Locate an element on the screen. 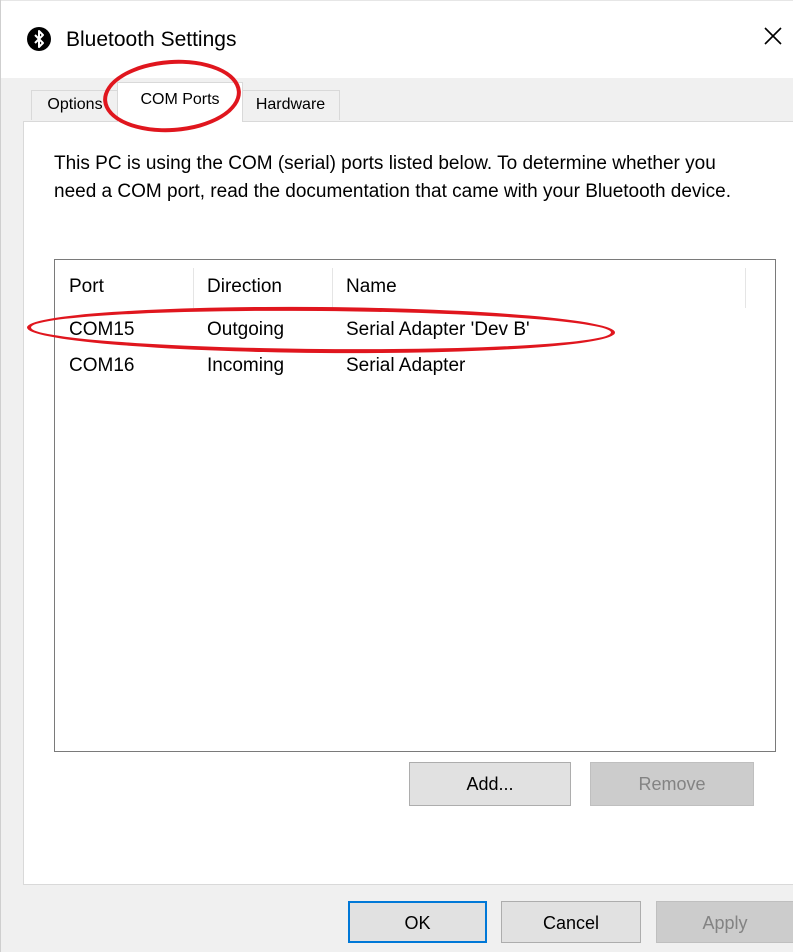 The height and width of the screenshot is (952, 793). table-row: COM15 Outgoing Serial Adapter 'Dev B' is located at coordinates (415, 330).